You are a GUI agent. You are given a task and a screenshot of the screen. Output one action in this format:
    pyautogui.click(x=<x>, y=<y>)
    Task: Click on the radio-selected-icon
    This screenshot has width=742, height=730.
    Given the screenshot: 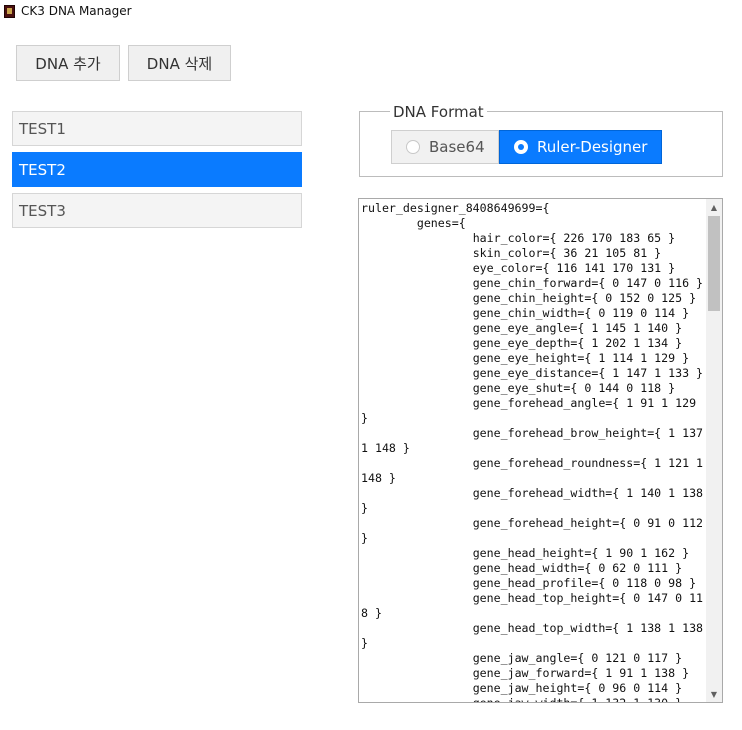 What is the action you would take?
    pyautogui.click(x=521, y=147)
    